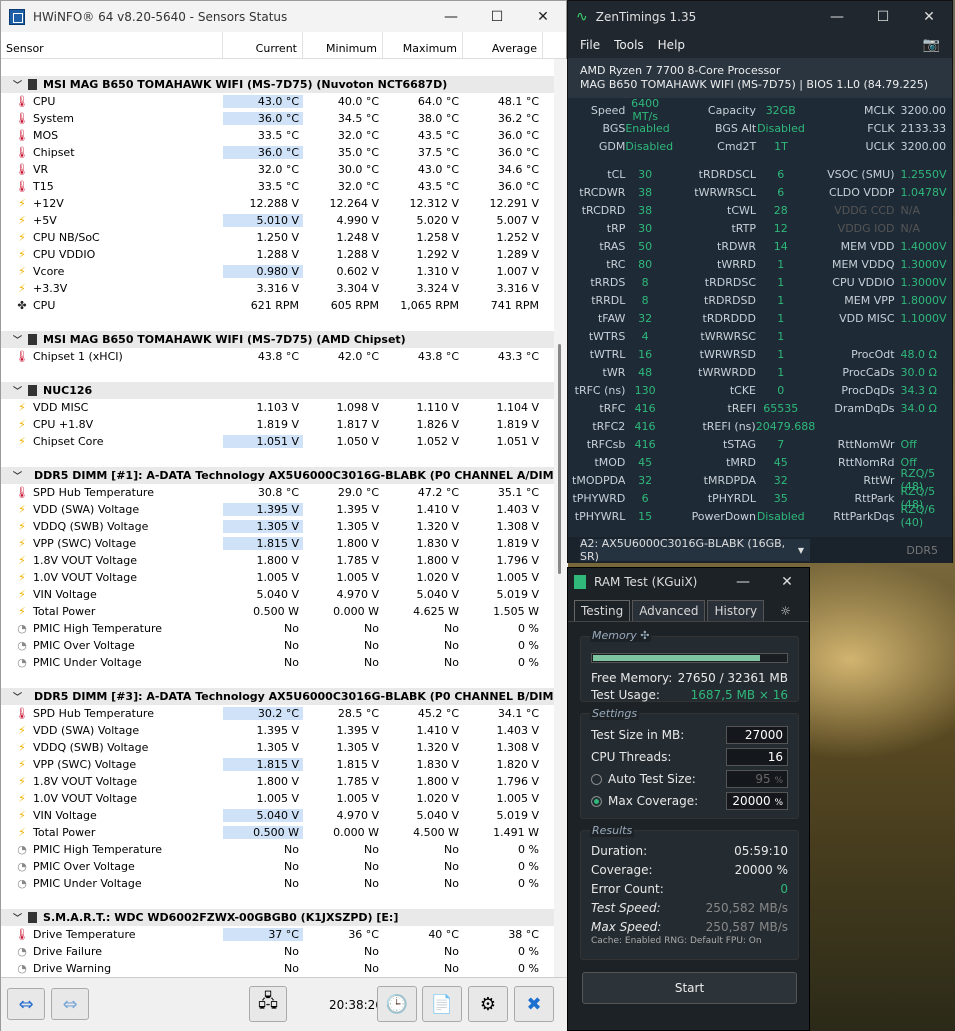 This screenshot has height=1031, width=955. Describe the element at coordinates (837, 17) in the screenshot. I see `zt-minimize-button: —` at that location.